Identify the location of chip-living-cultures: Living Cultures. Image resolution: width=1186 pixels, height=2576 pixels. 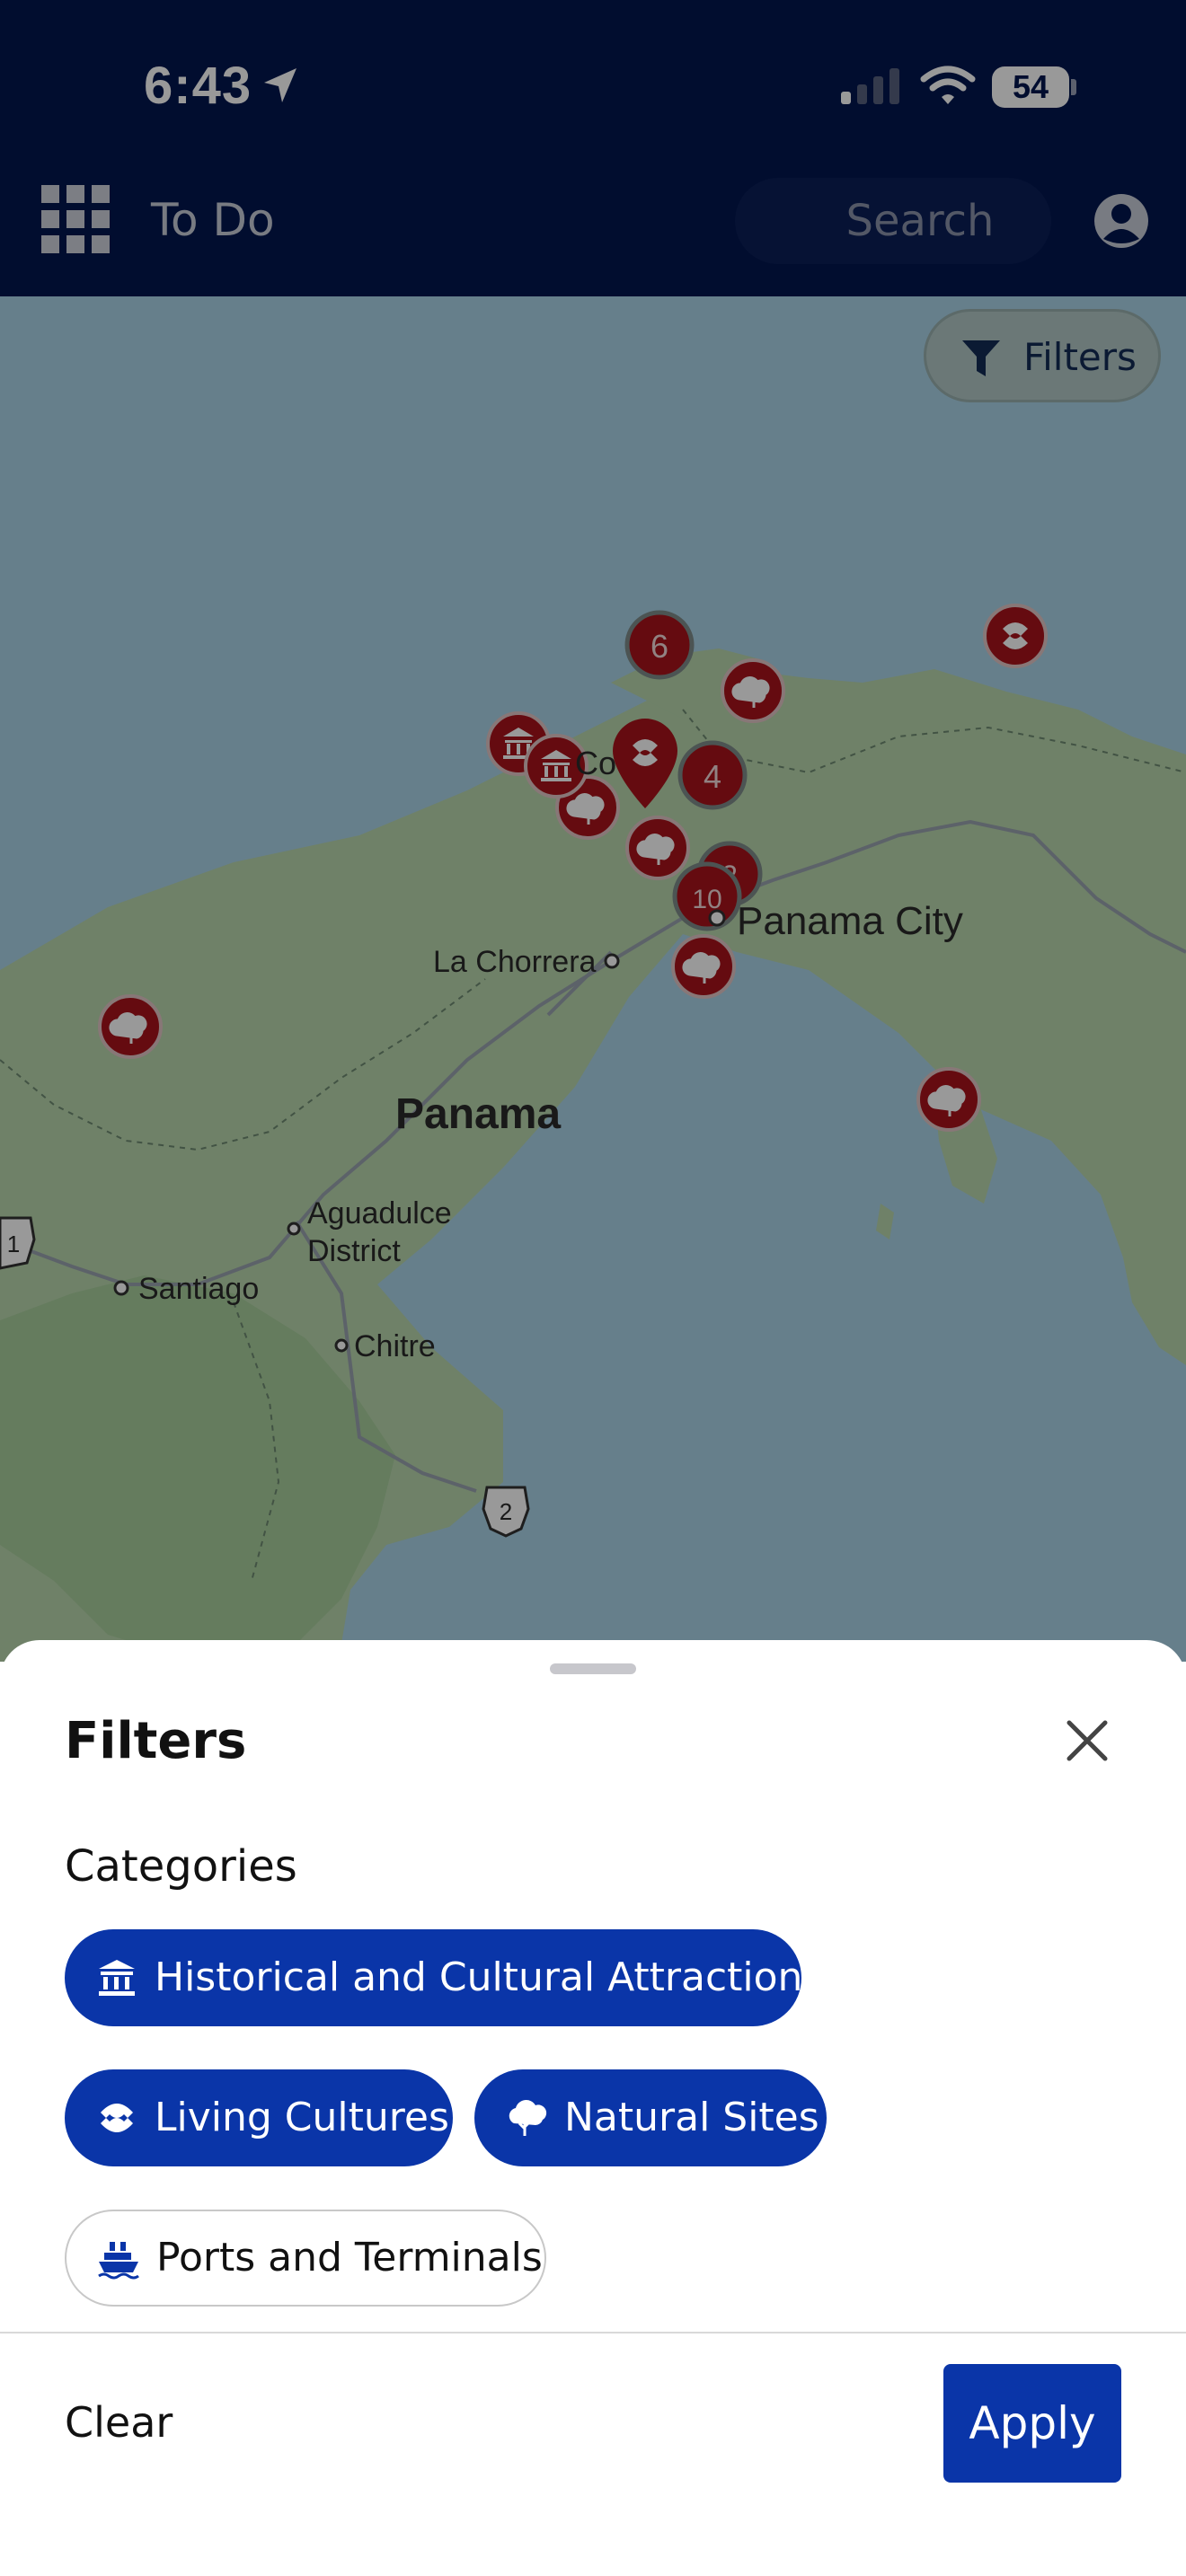
(259, 2117).